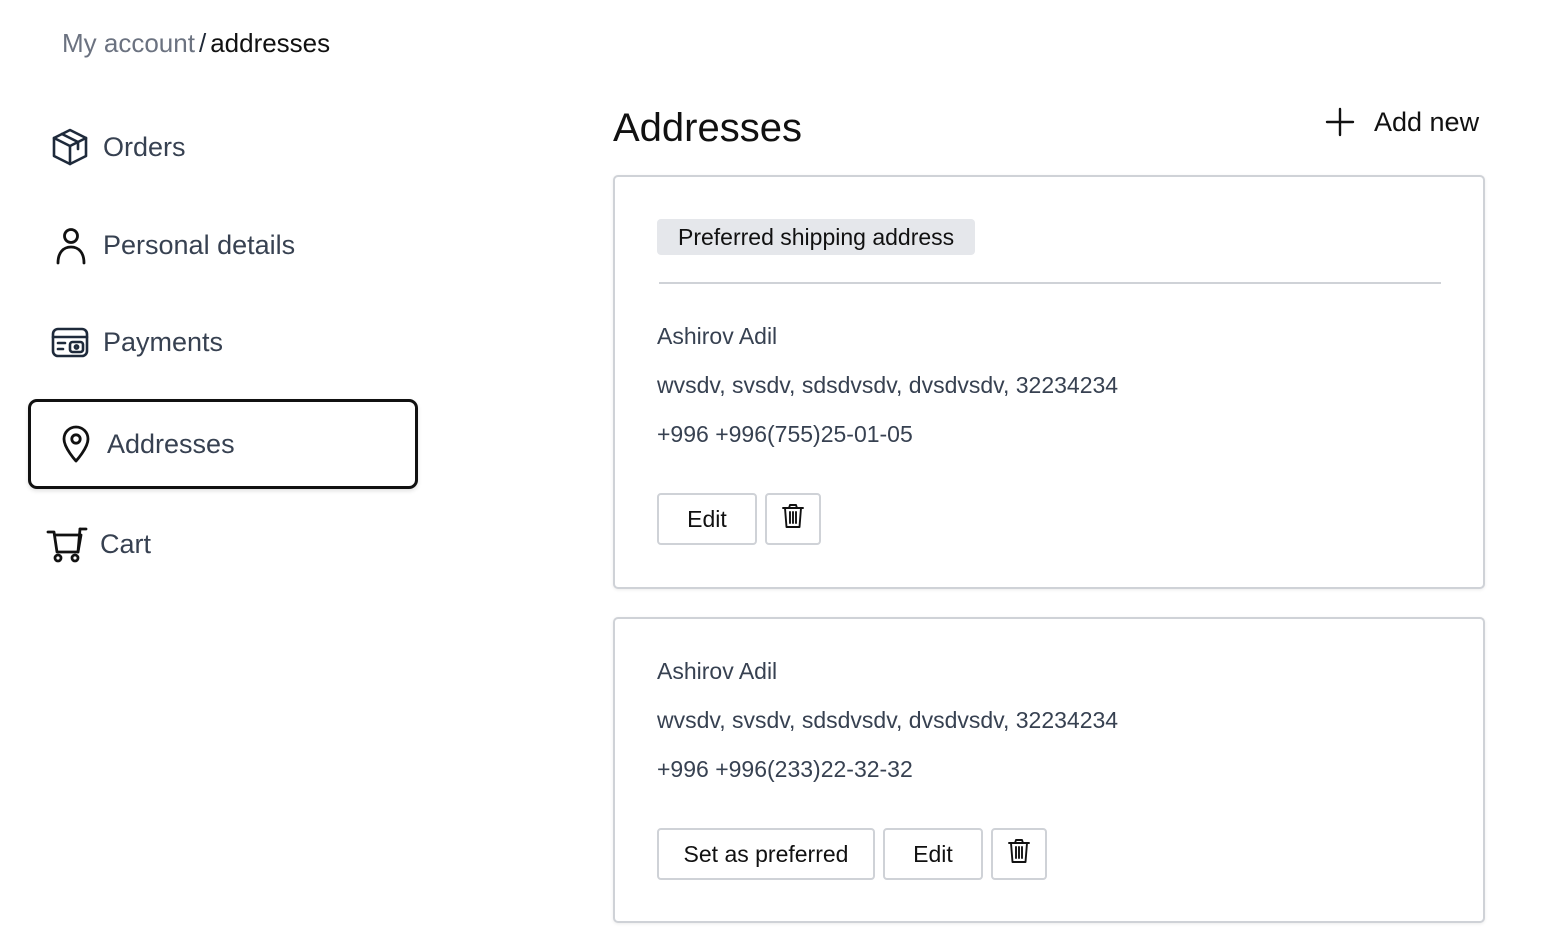  I want to click on sidebar-item-cart: Cart, so click(98, 544).